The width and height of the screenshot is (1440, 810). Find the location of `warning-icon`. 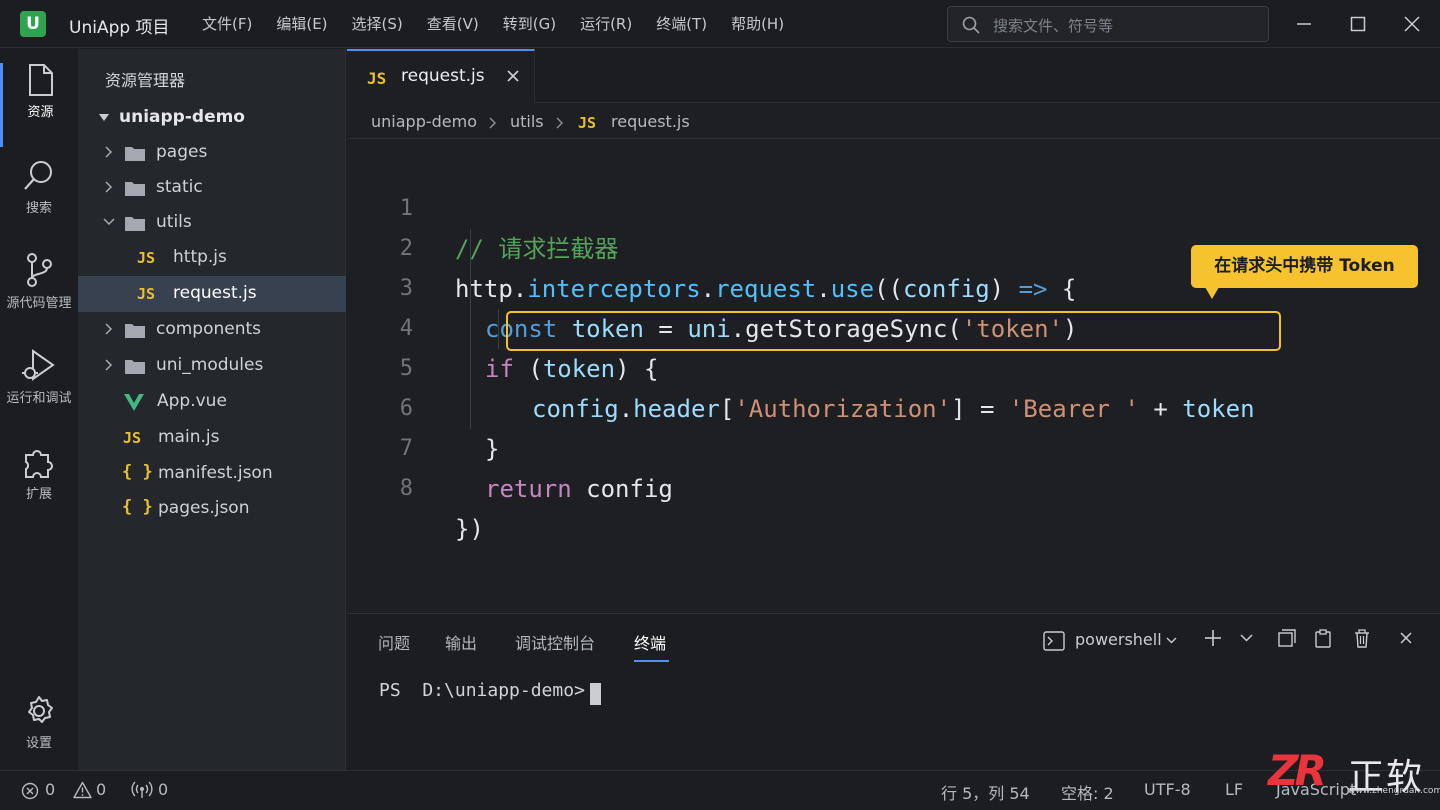

warning-icon is located at coordinates (82, 790).